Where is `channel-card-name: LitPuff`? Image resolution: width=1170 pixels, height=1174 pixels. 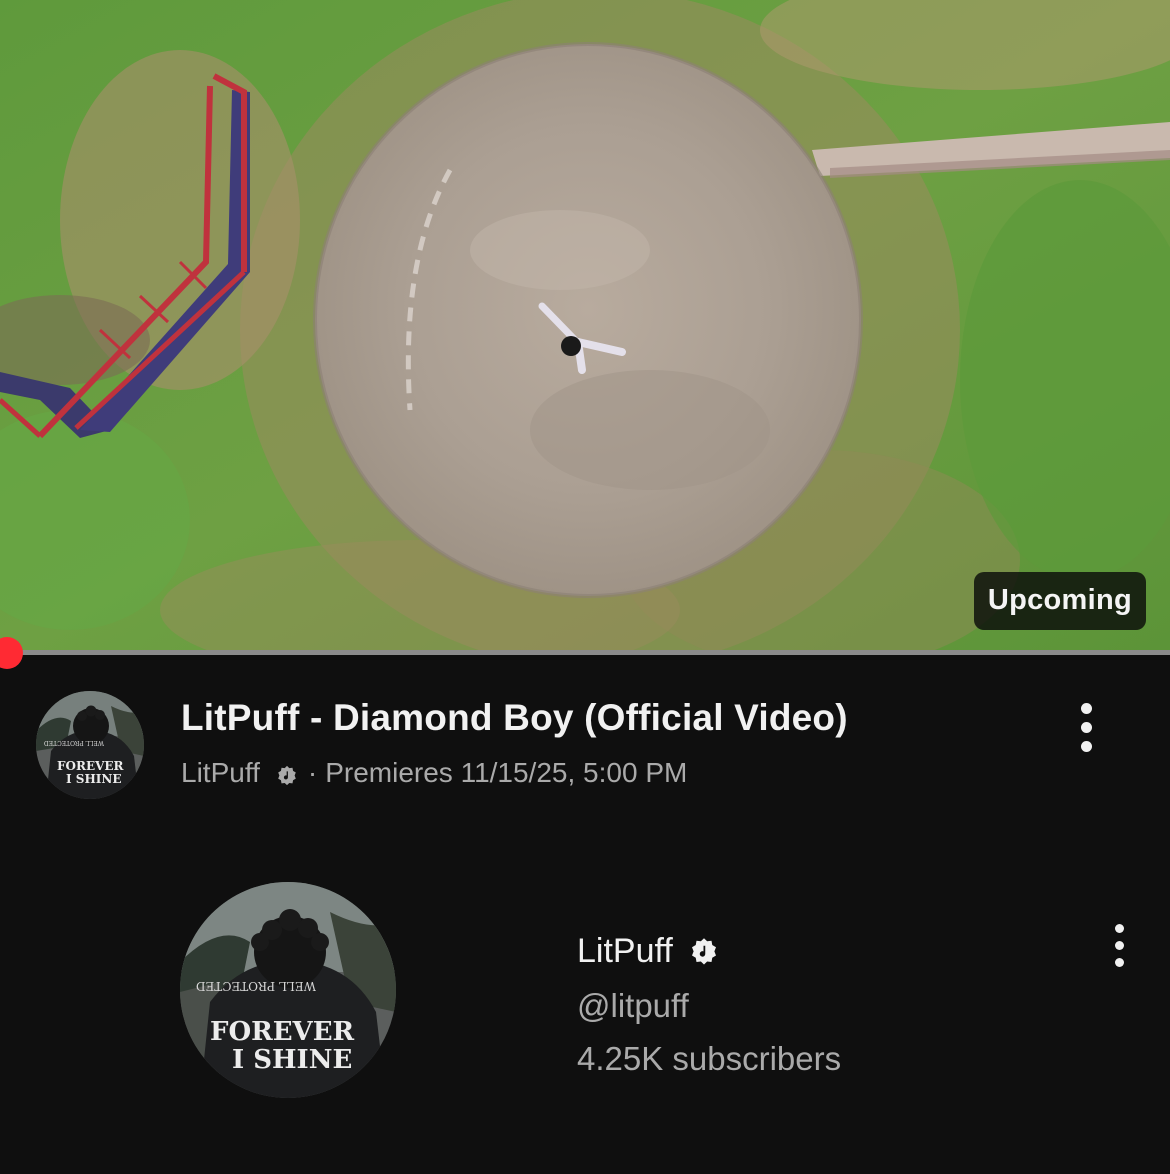 channel-card-name: LitPuff is located at coordinates (648, 951).